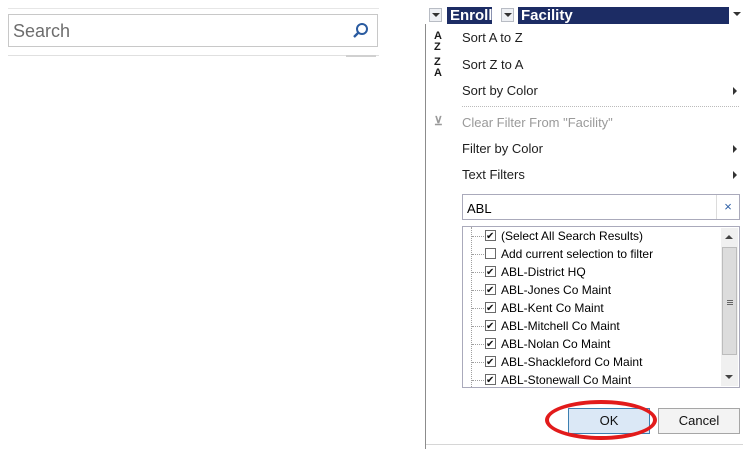 The width and height of the screenshot is (743, 449). Describe the element at coordinates (587, 208) in the screenshot. I see `filter-search-input` at that location.